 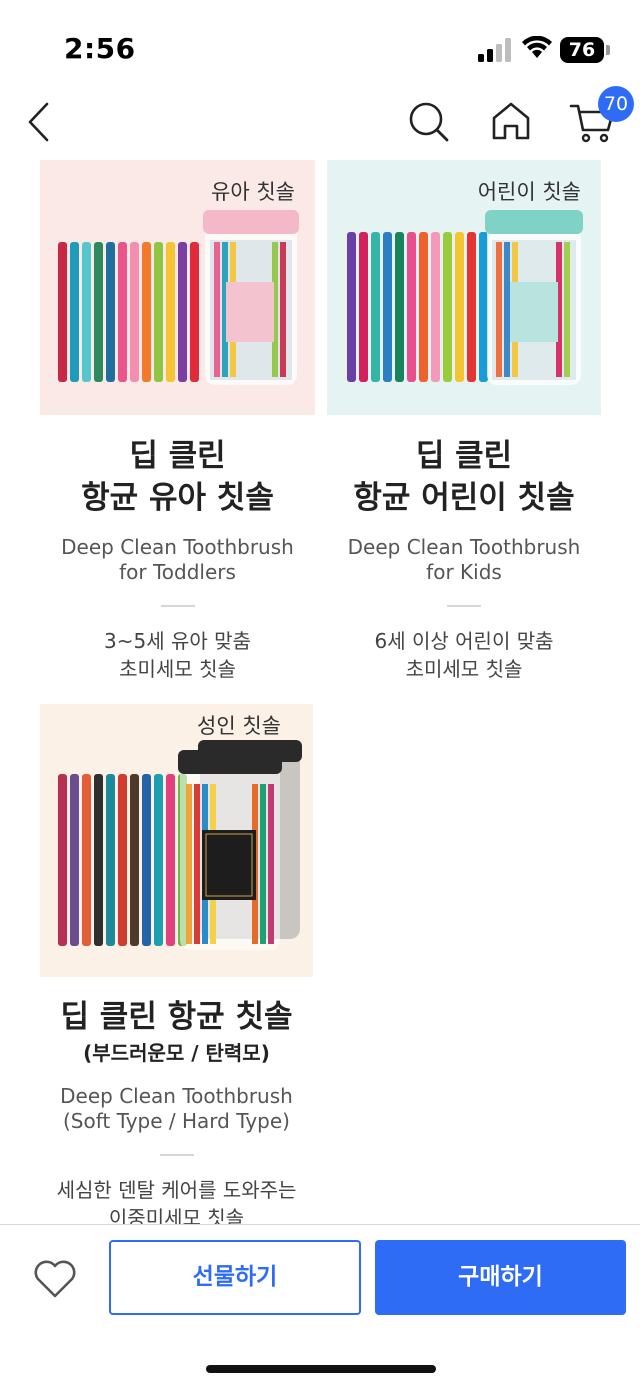 I want to click on buy-button: 구매하기, so click(x=500, y=1277).